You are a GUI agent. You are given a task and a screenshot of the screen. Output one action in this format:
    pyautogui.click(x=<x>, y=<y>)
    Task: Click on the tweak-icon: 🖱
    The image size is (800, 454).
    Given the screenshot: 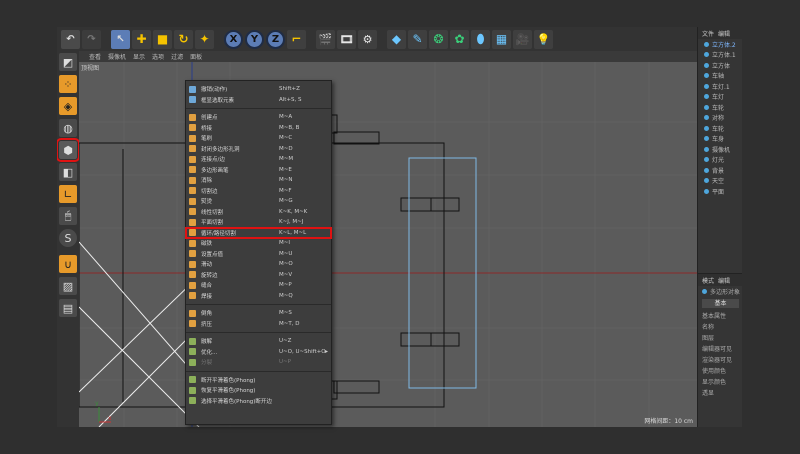 What is the action you would take?
    pyautogui.click(x=68, y=216)
    